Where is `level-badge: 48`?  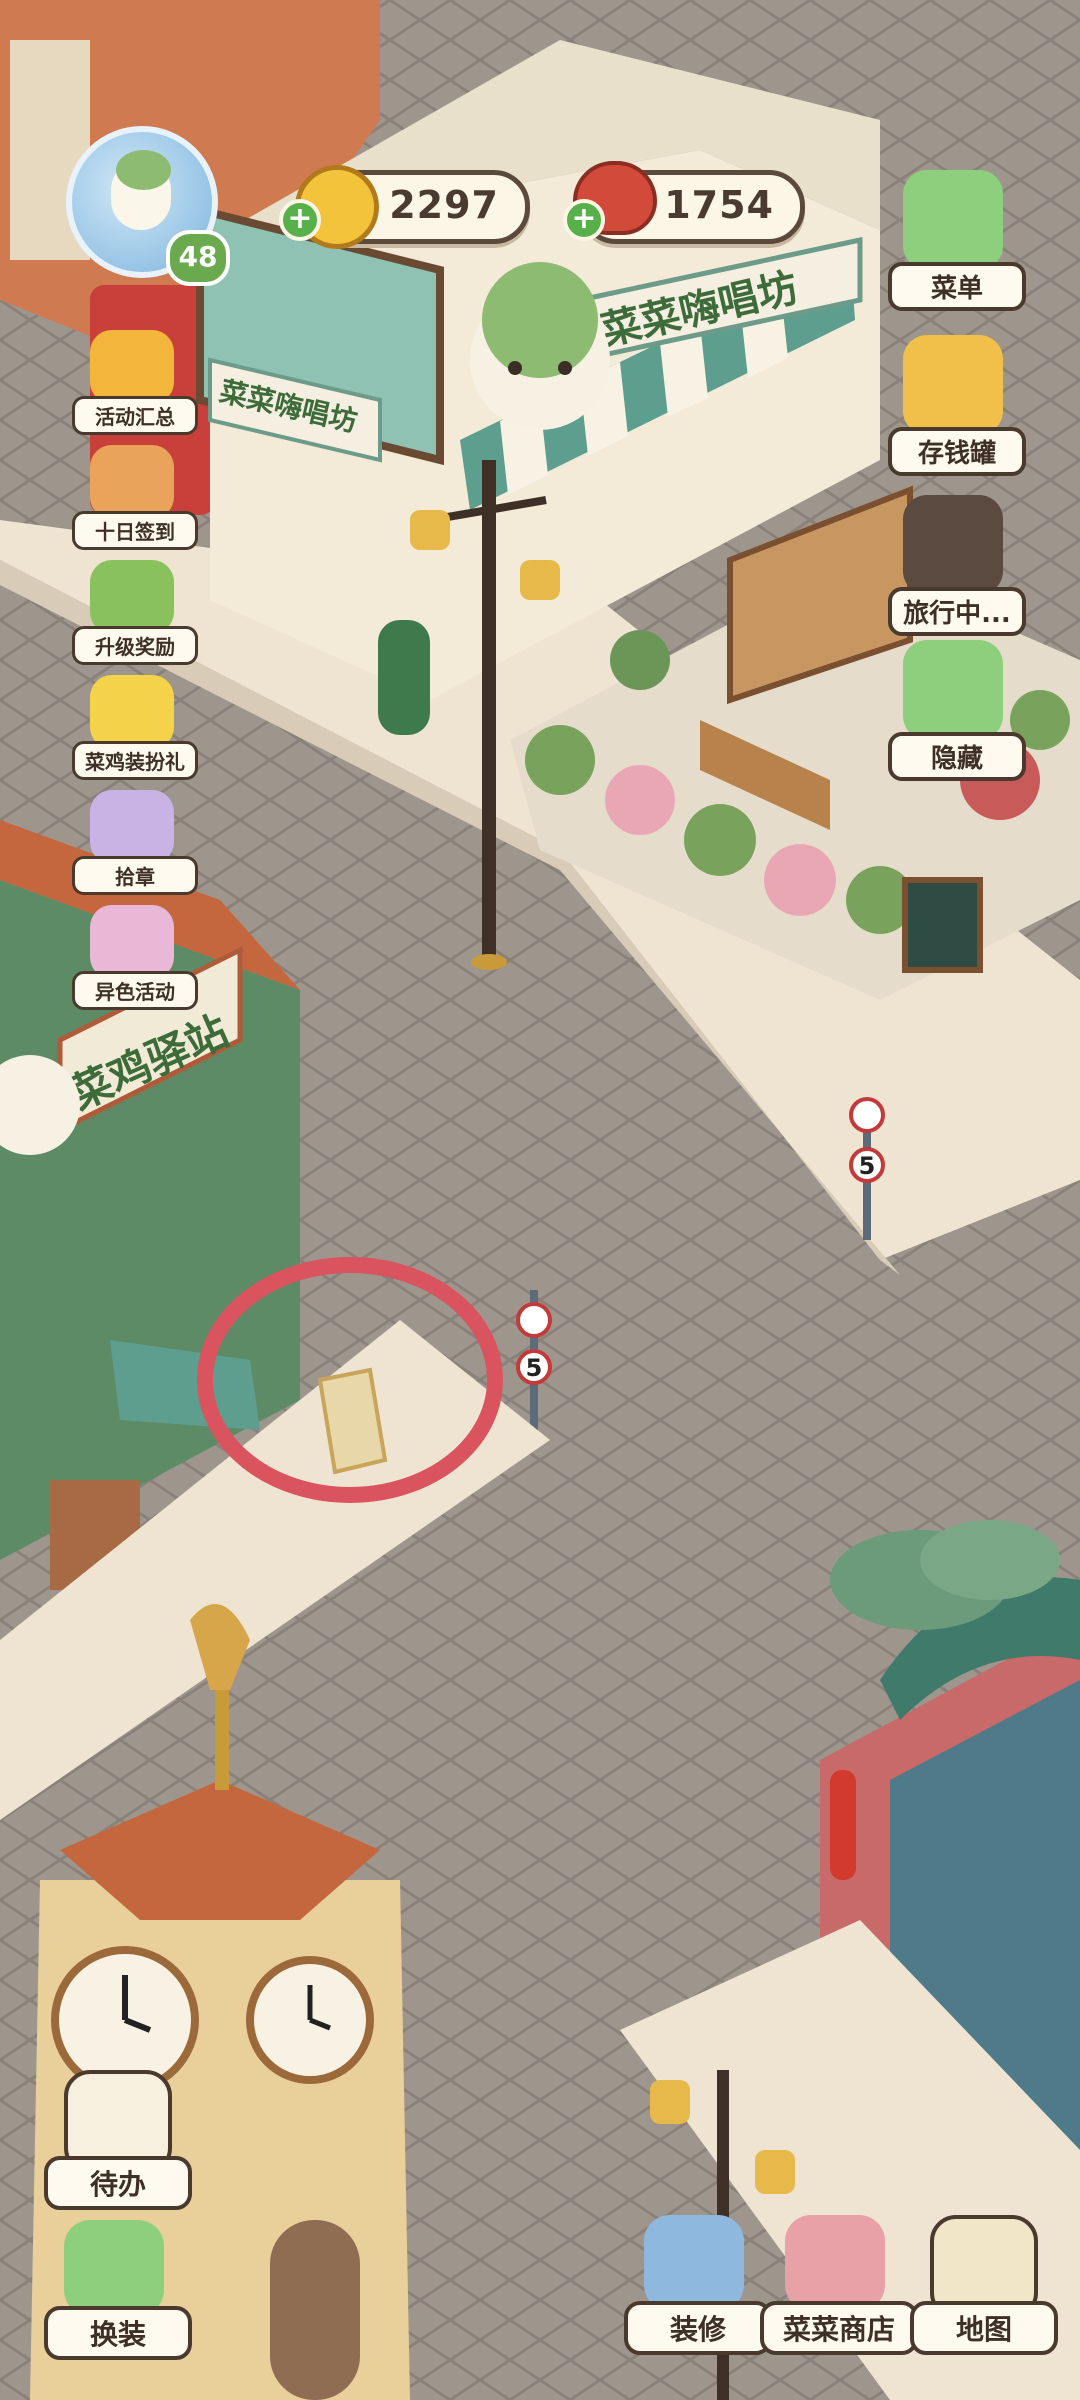 level-badge: 48 is located at coordinates (198, 258).